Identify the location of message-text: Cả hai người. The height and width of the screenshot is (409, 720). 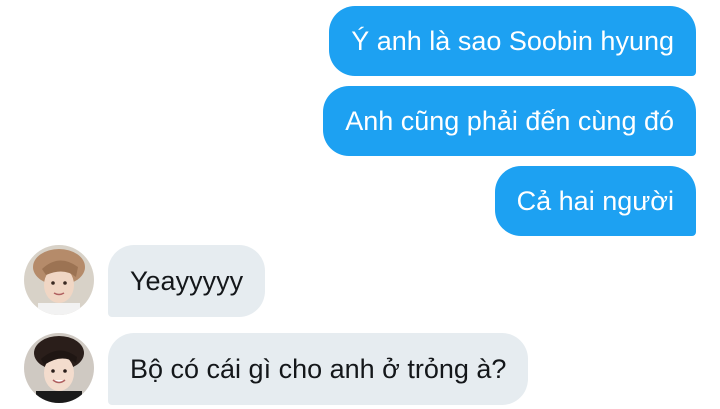
(595, 200).